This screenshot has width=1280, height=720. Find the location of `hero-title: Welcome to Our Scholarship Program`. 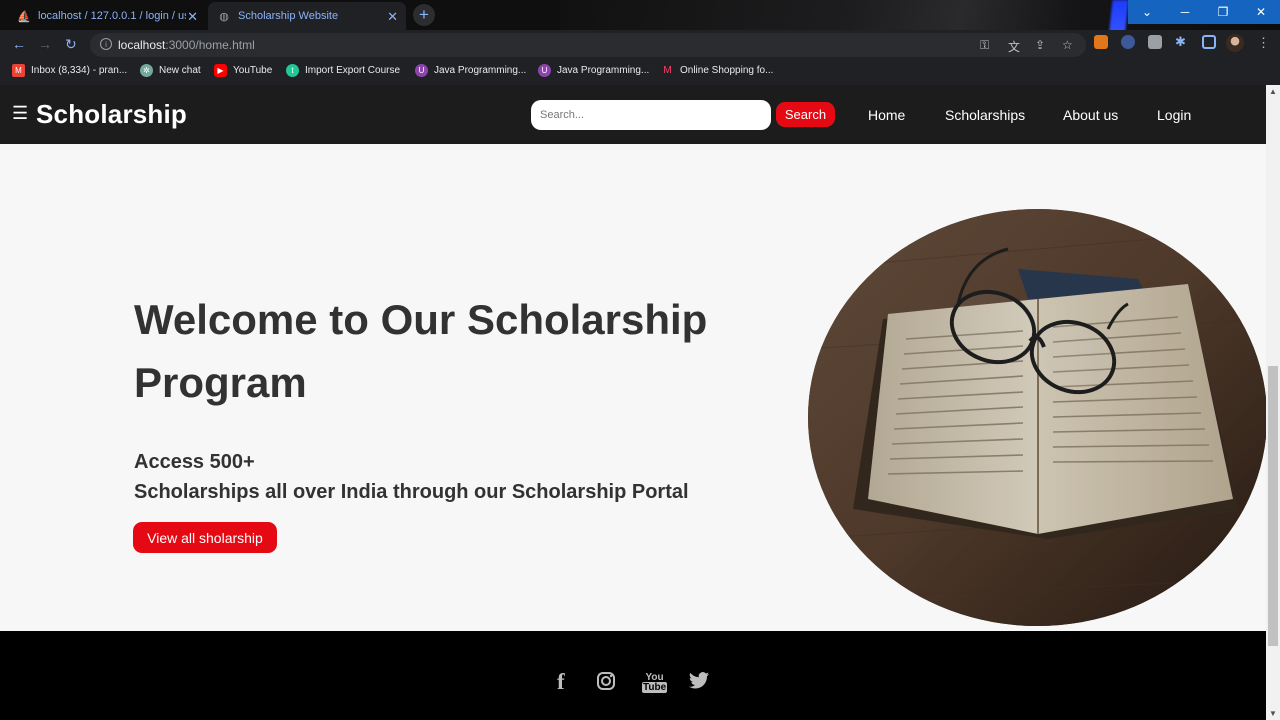

hero-title: Welcome to Our Scholarship Program is located at coordinates (421, 351).